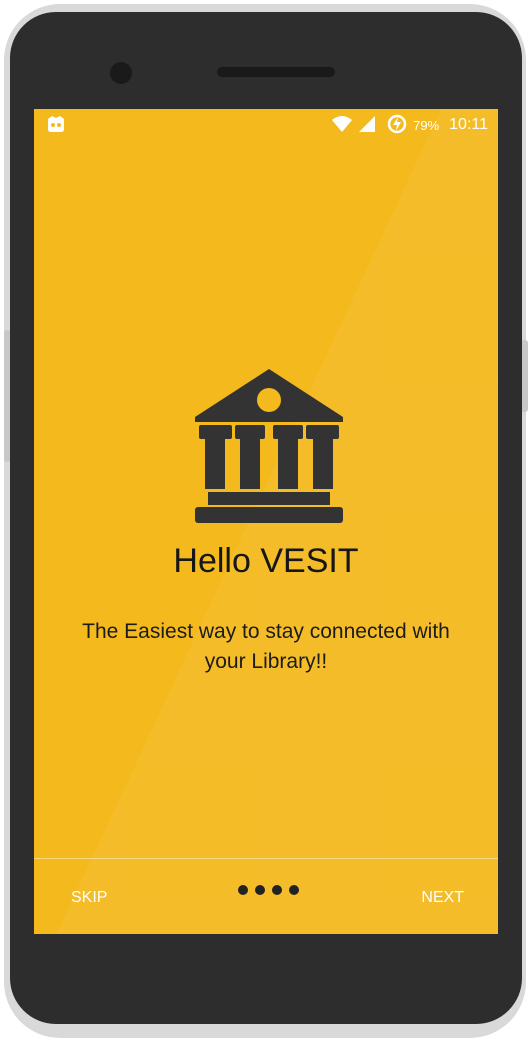 The width and height of the screenshot is (532, 1043). What do you see at coordinates (266, 858) in the screenshot?
I see `footer-divider` at bounding box center [266, 858].